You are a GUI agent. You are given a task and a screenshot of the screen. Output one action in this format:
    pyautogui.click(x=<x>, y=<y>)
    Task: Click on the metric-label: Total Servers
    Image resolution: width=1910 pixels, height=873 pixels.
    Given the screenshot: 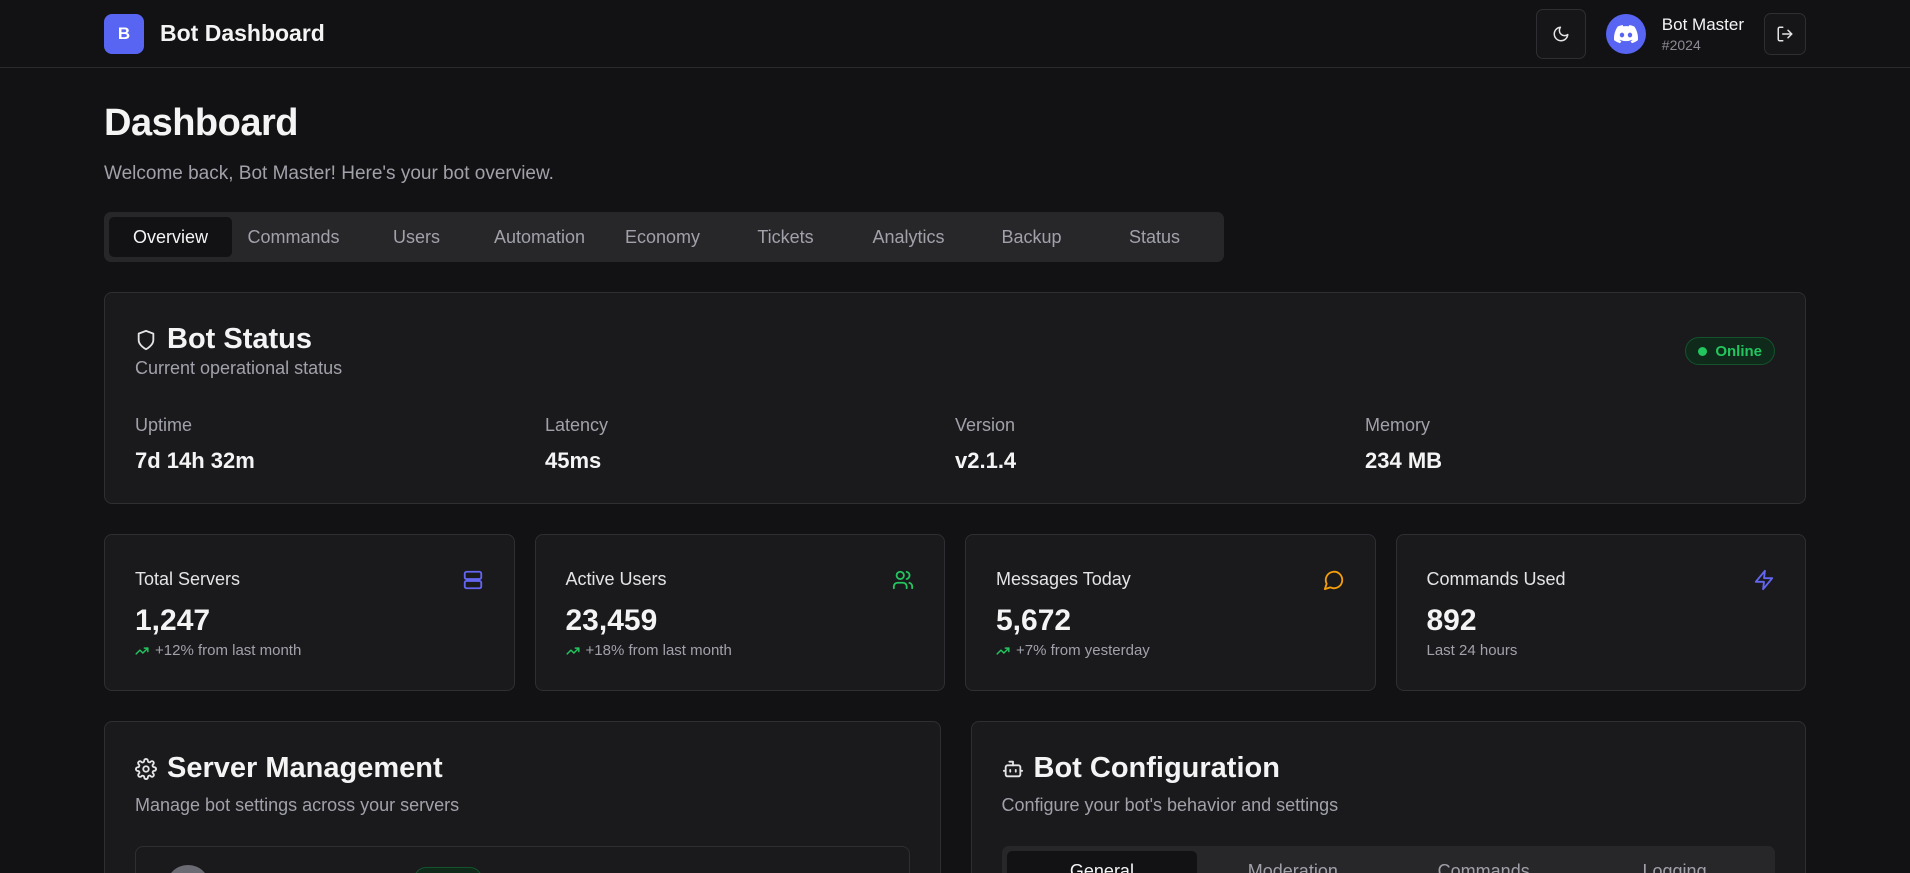 What is the action you would take?
    pyautogui.click(x=188, y=579)
    